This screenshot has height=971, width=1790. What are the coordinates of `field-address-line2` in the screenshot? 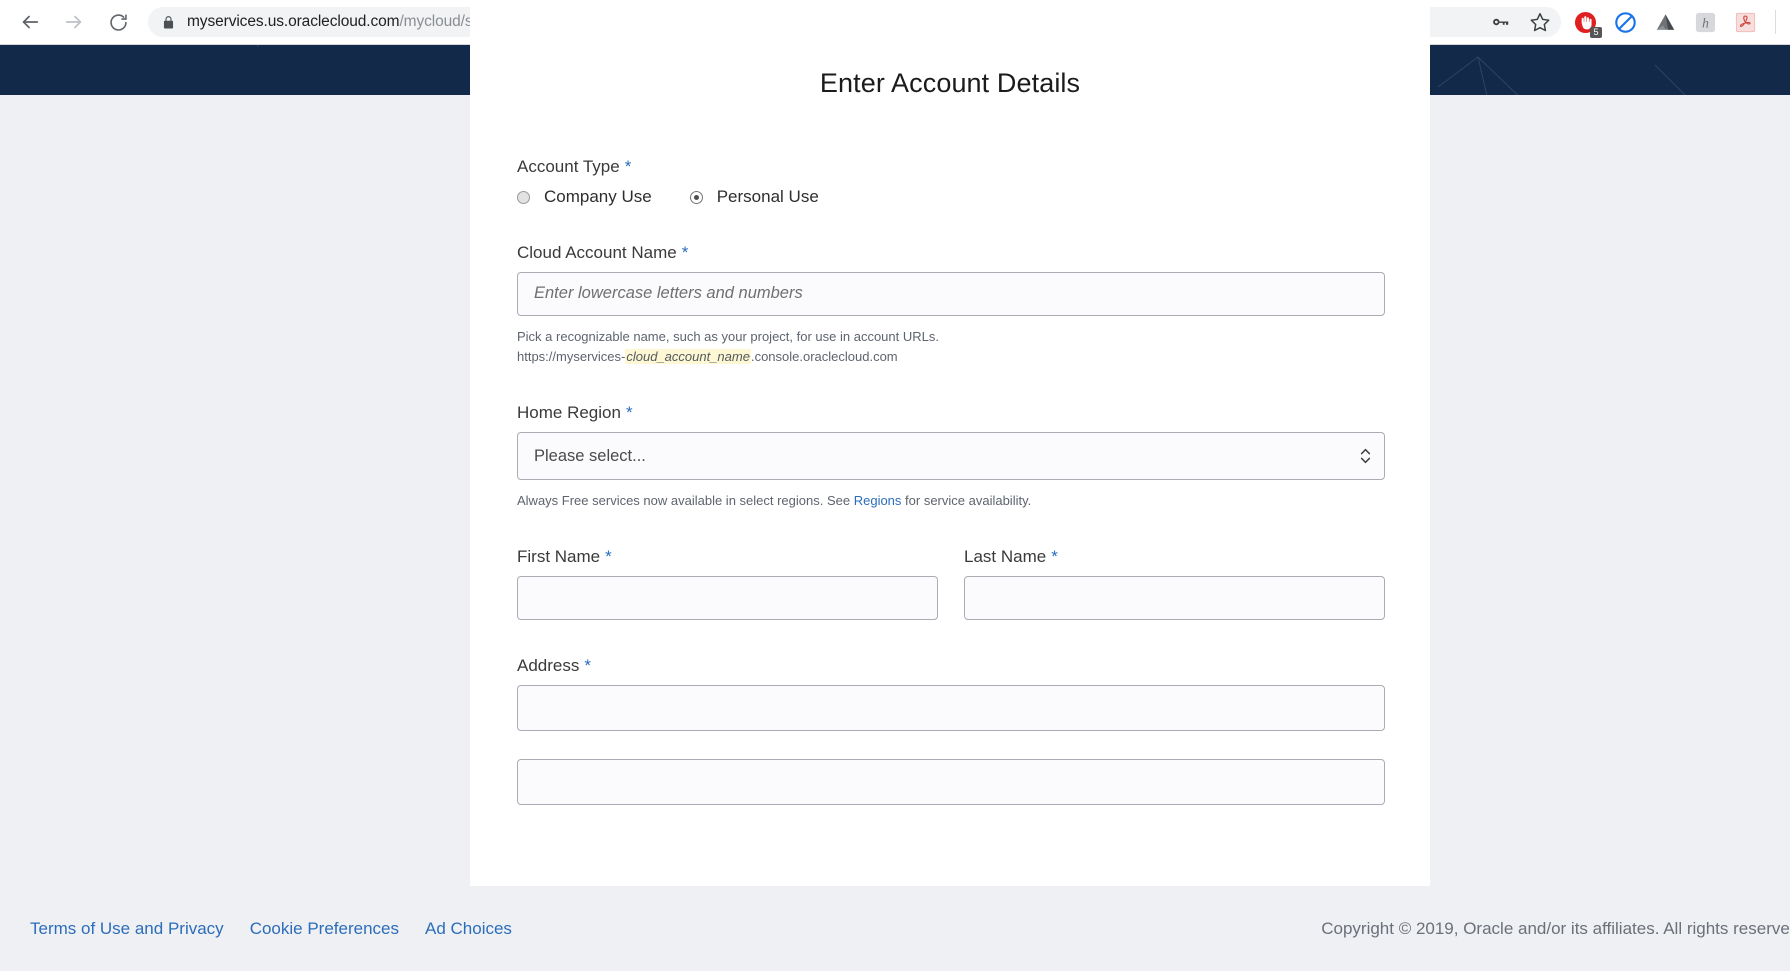 It's located at (951, 782).